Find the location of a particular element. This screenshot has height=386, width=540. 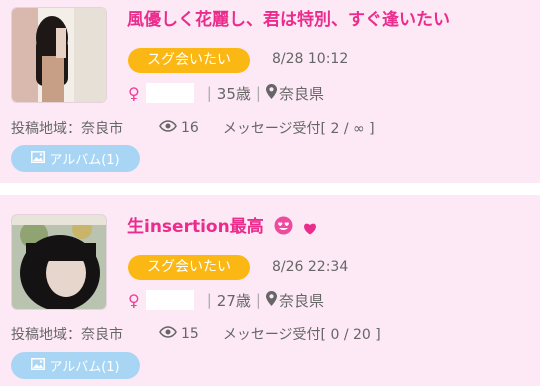

post-title: 生insertion最高 is located at coordinates (222, 226).